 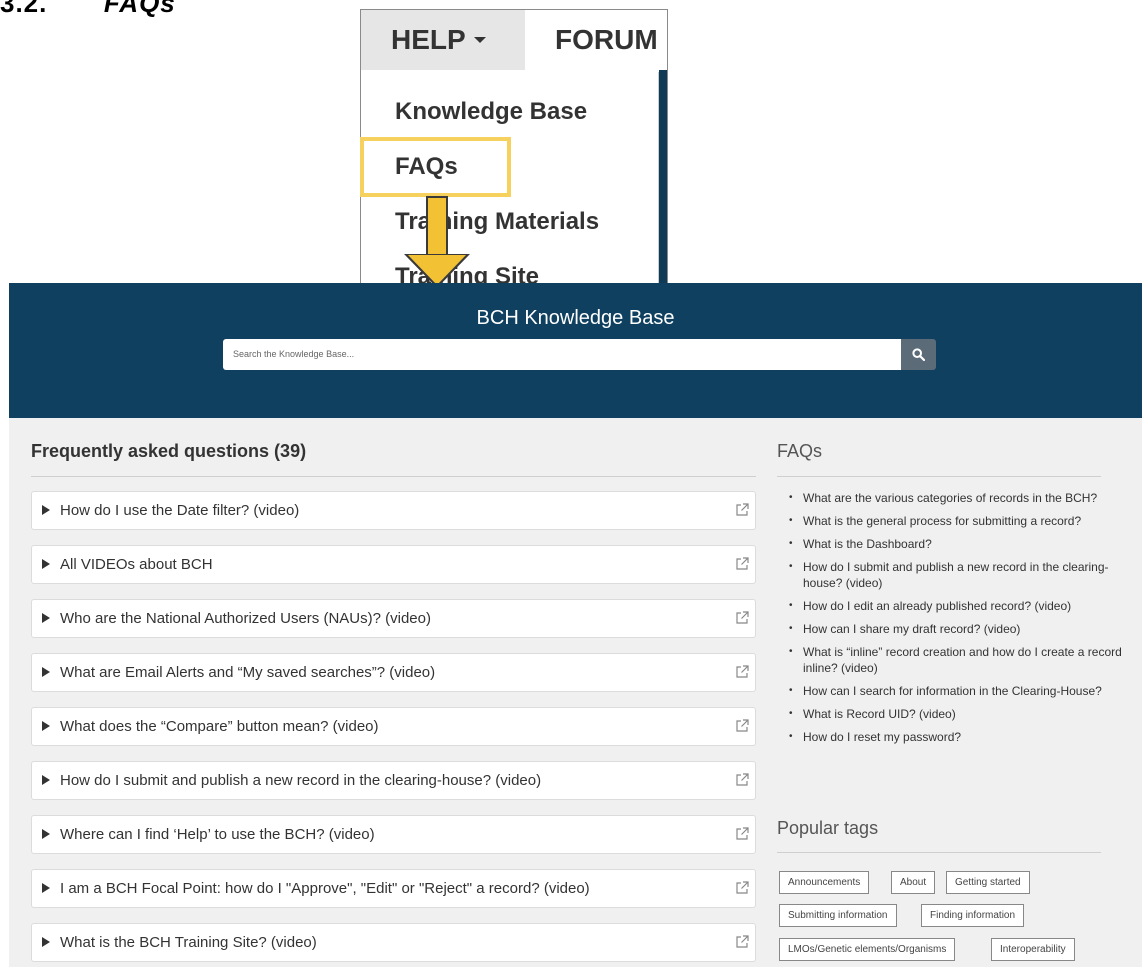 What do you see at coordinates (961, 544) in the screenshot?
I see `sidebar-faq-link: What is the Dashboard?` at bounding box center [961, 544].